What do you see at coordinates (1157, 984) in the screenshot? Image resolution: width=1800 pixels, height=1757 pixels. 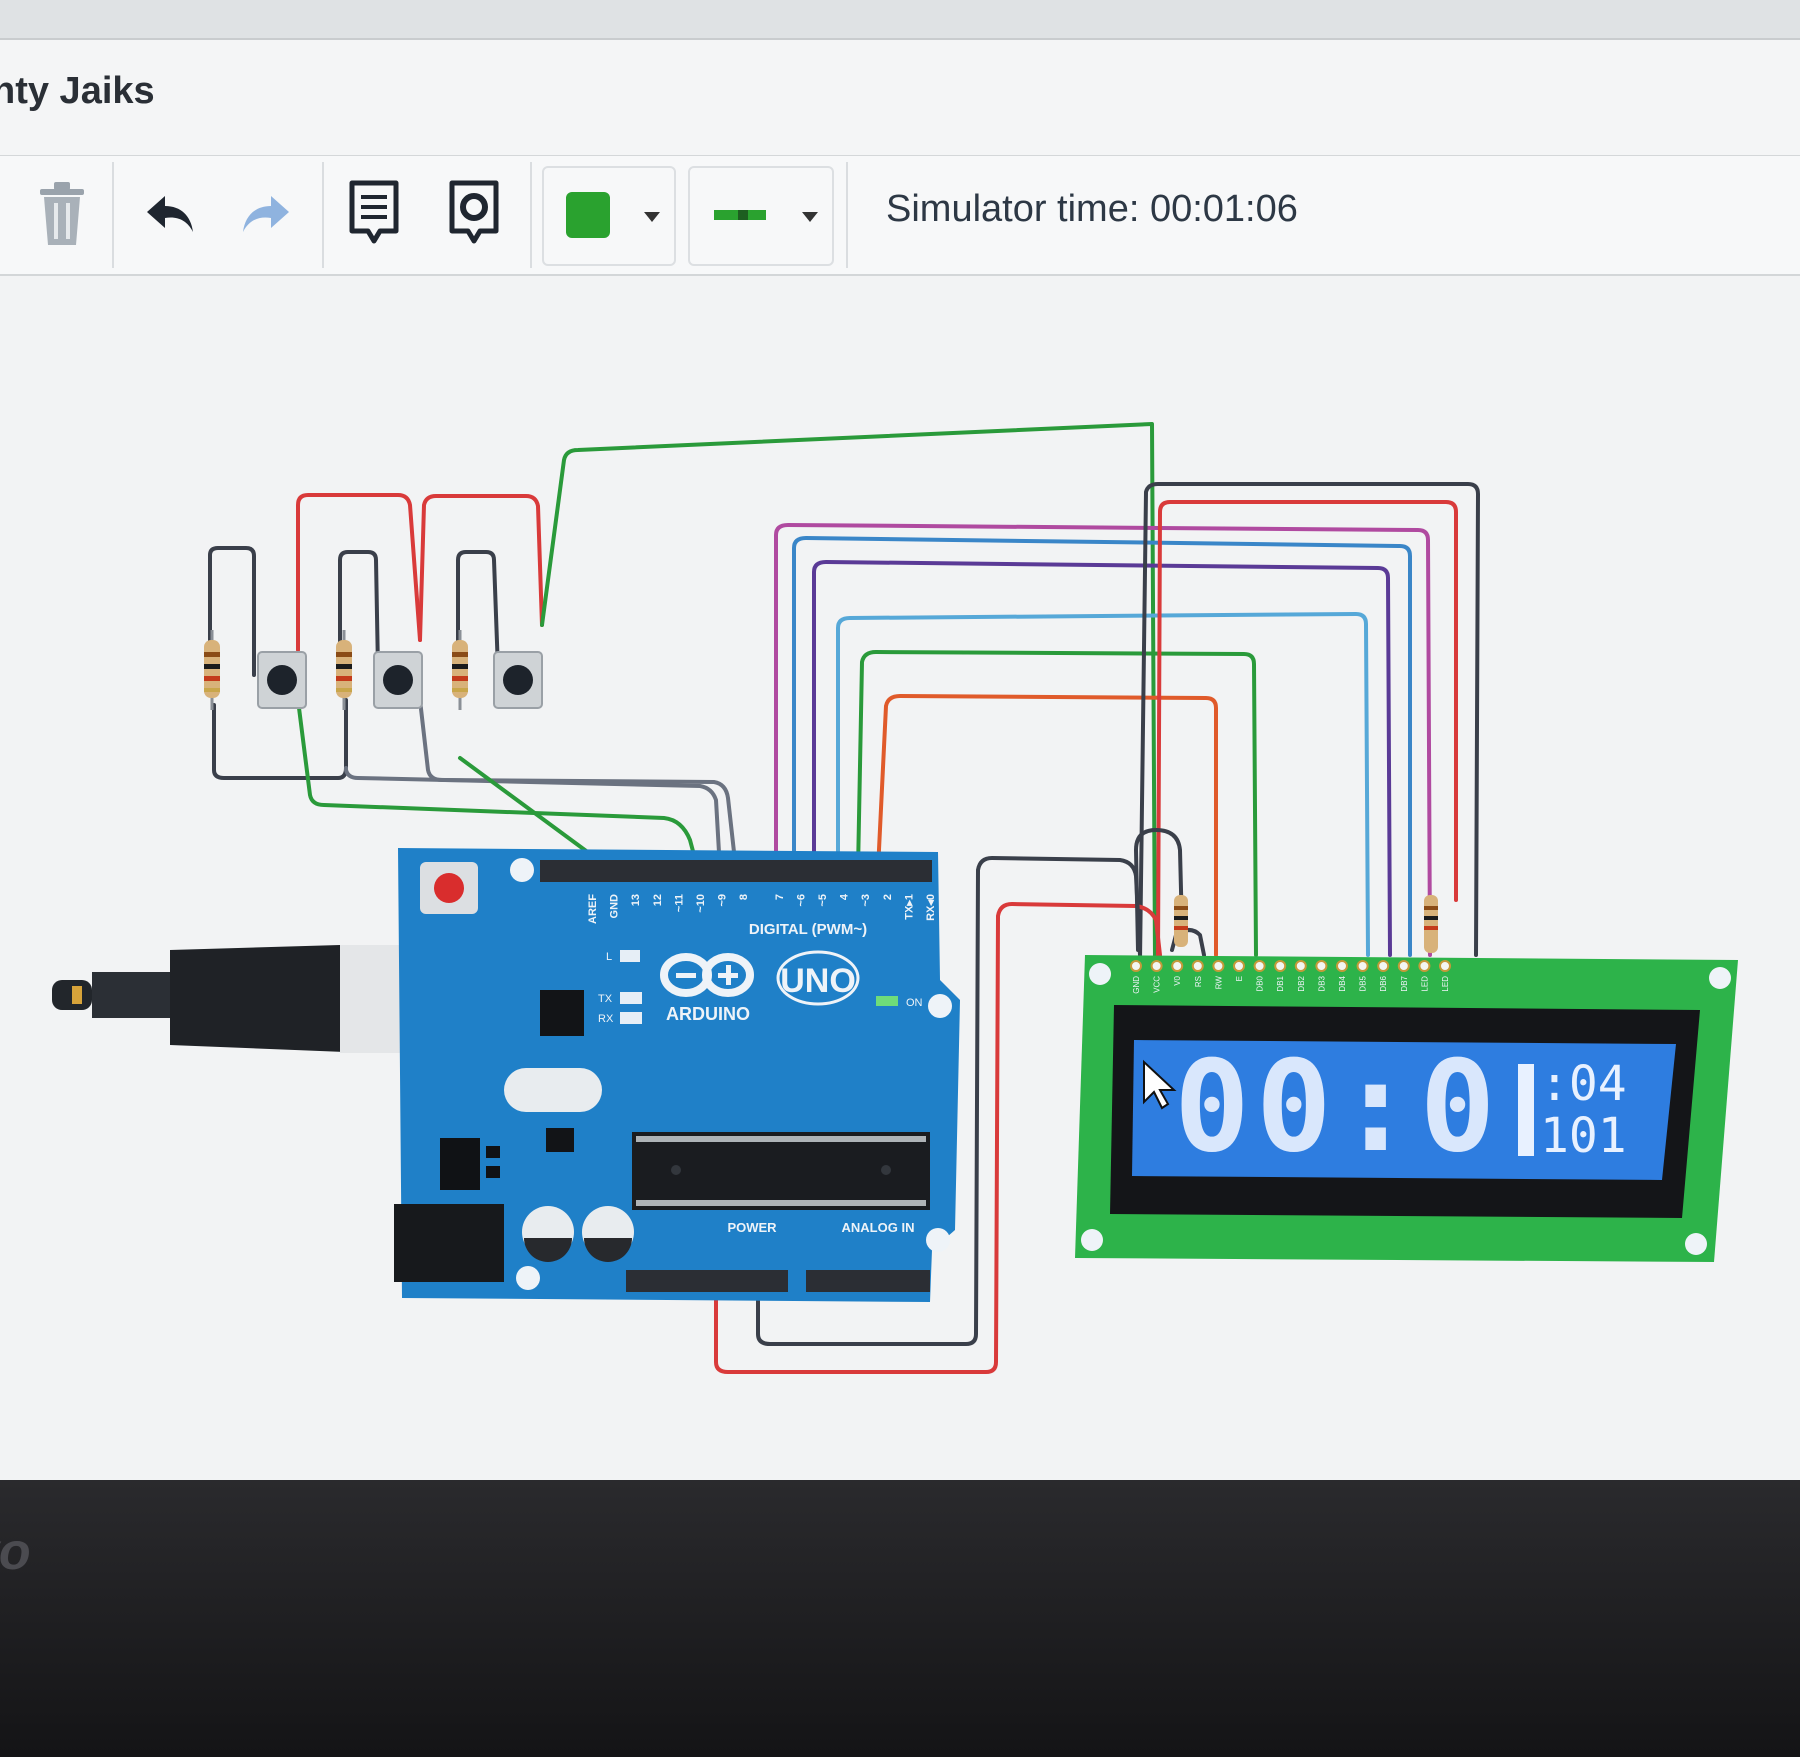 I see `lcd-pin-label: VCC` at bounding box center [1157, 984].